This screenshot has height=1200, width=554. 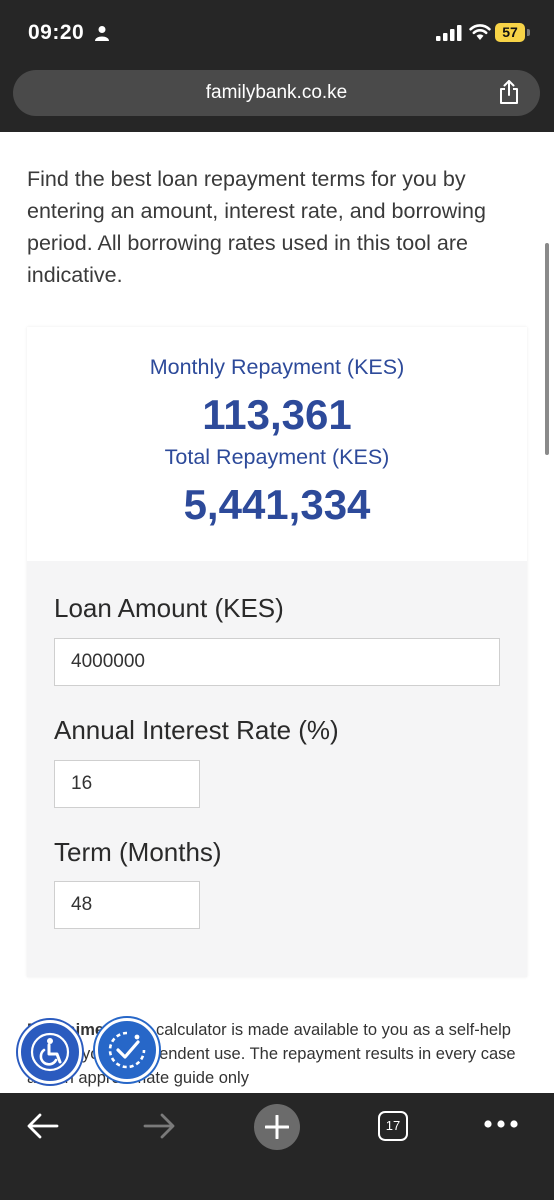 What do you see at coordinates (196, 730) in the screenshot?
I see `interest-rate-label: Annual Interest Rate (%)` at bounding box center [196, 730].